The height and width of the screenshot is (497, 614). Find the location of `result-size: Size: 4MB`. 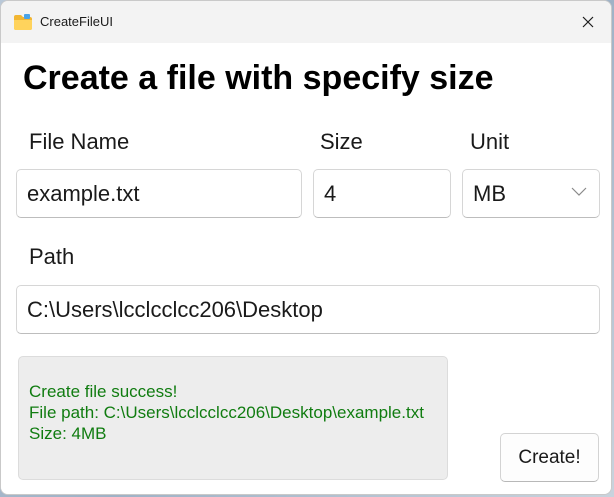

result-size: Size: 4MB is located at coordinates (68, 433).